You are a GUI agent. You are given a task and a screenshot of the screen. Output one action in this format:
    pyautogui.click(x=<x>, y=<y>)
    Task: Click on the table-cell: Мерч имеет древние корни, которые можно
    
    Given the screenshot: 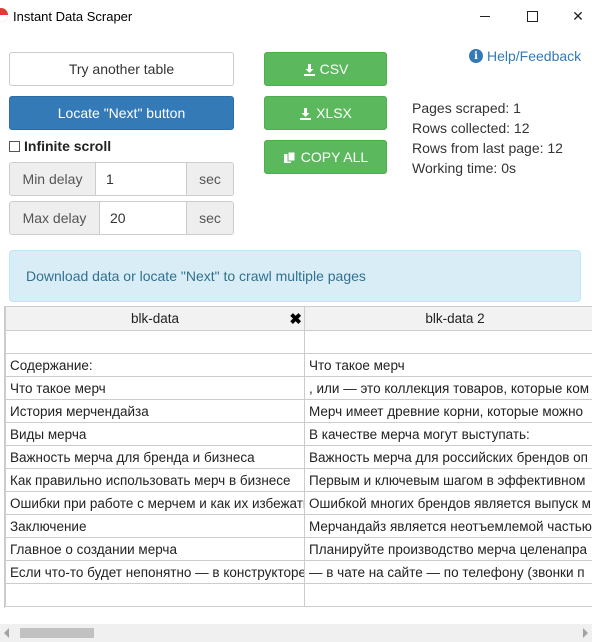 What is the action you would take?
    pyautogui.click(x=448, y=411)
    